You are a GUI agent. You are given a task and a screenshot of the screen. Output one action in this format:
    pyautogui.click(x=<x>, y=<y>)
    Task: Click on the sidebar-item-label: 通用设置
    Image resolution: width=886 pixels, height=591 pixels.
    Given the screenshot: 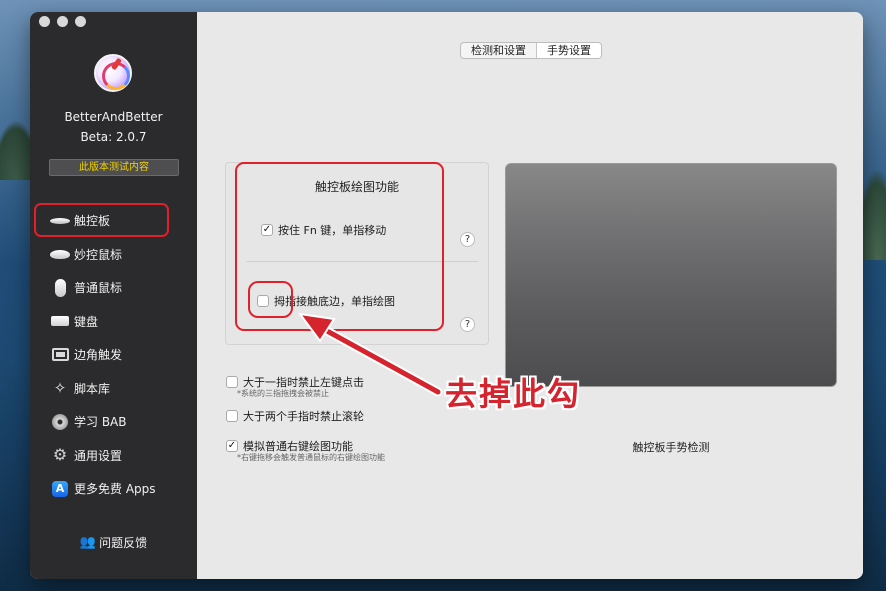 What is the action you would take?
    pyautogui.click(x=98, y=455)
    